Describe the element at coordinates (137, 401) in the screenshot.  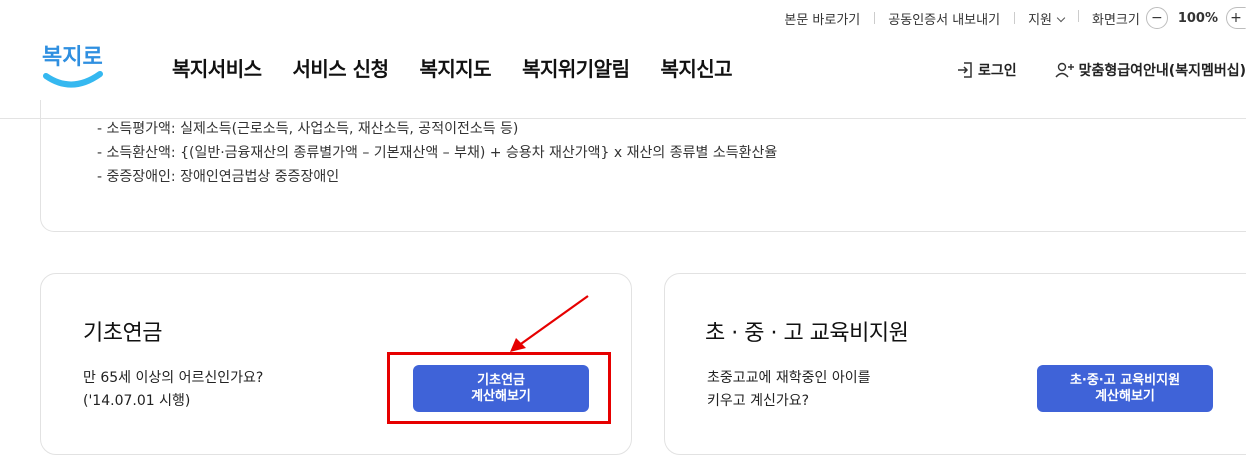
I see `basic-pension-desc-line2: ('14.07.01 시행)` at that location.